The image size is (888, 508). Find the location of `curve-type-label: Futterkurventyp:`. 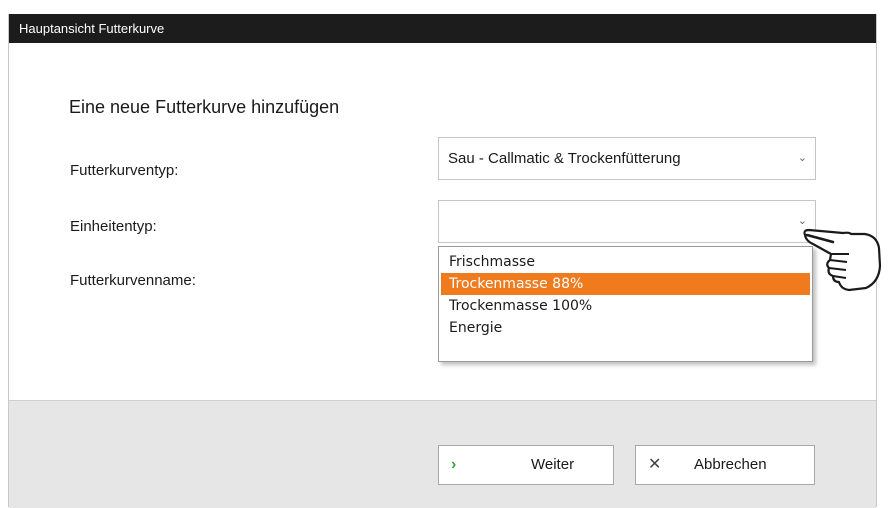

curve-type-label: Futterkurventyp: is located at coordinates (124, 170).